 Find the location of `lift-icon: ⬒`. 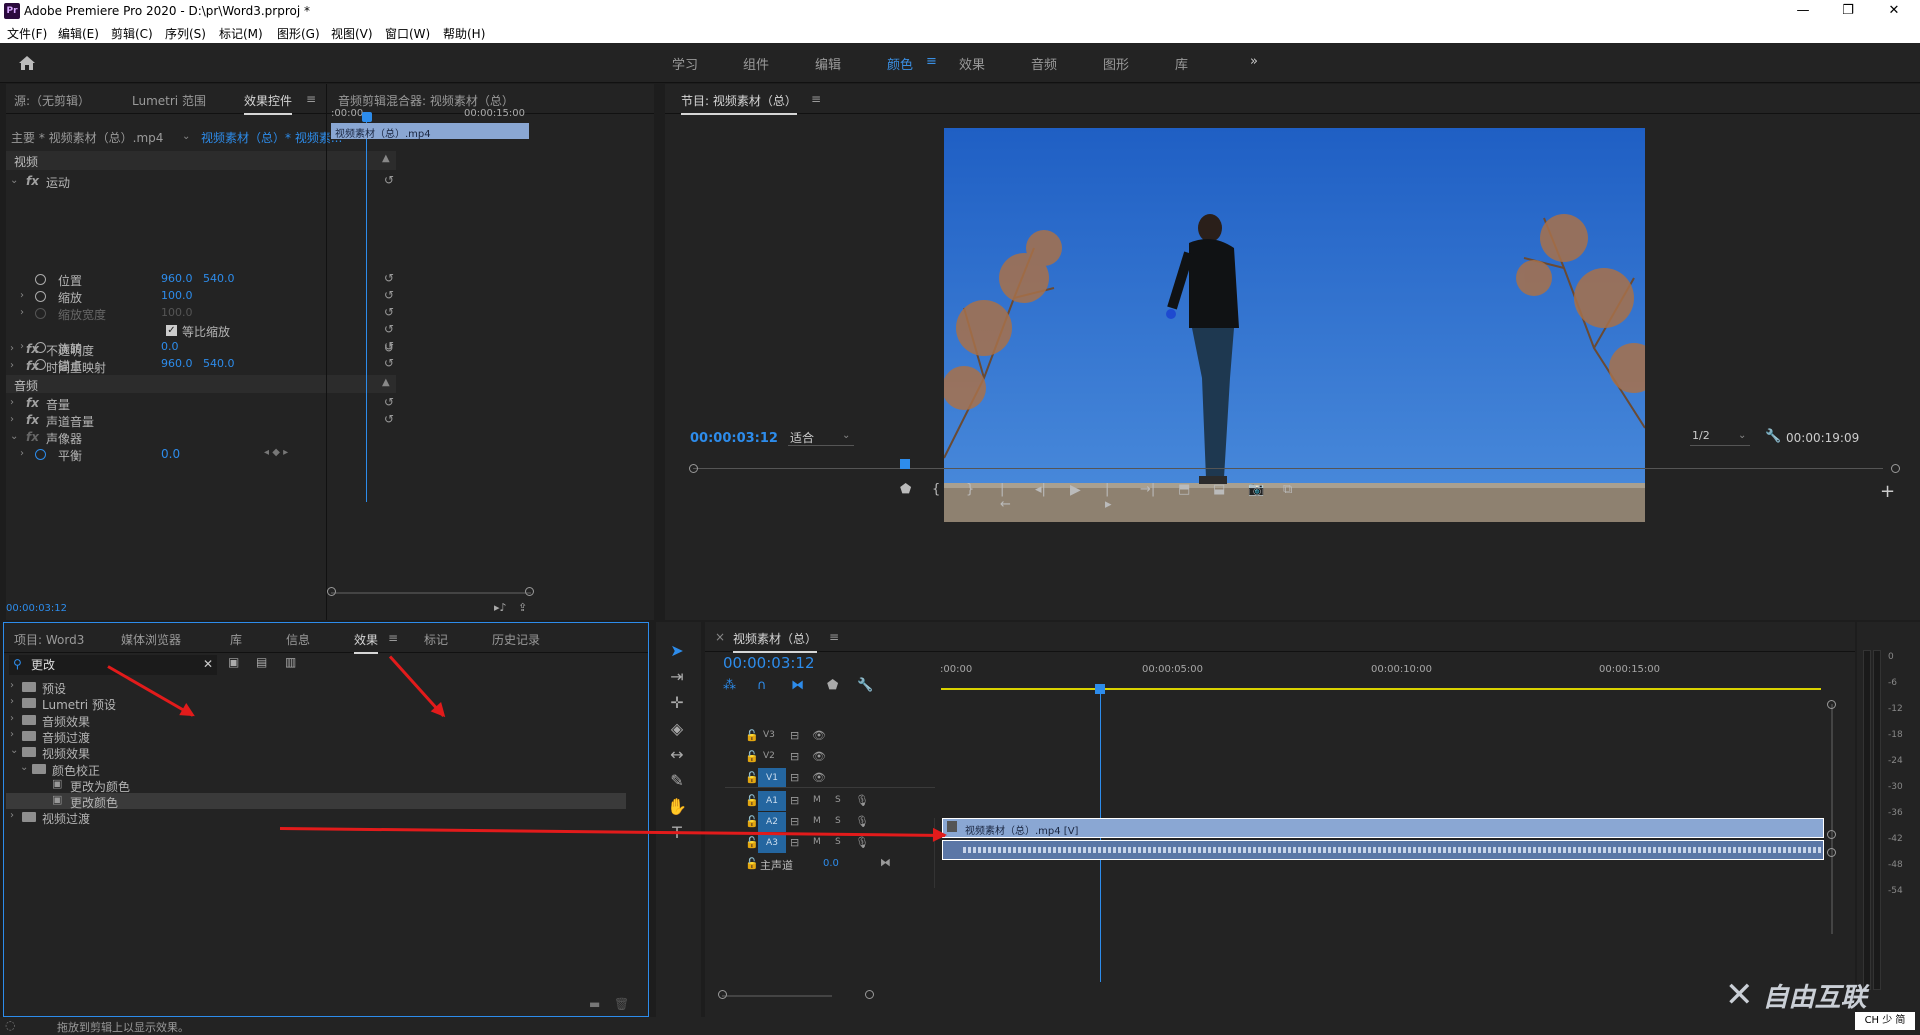

lift-icon: ⬒ is located at coordinates (1184, 489).